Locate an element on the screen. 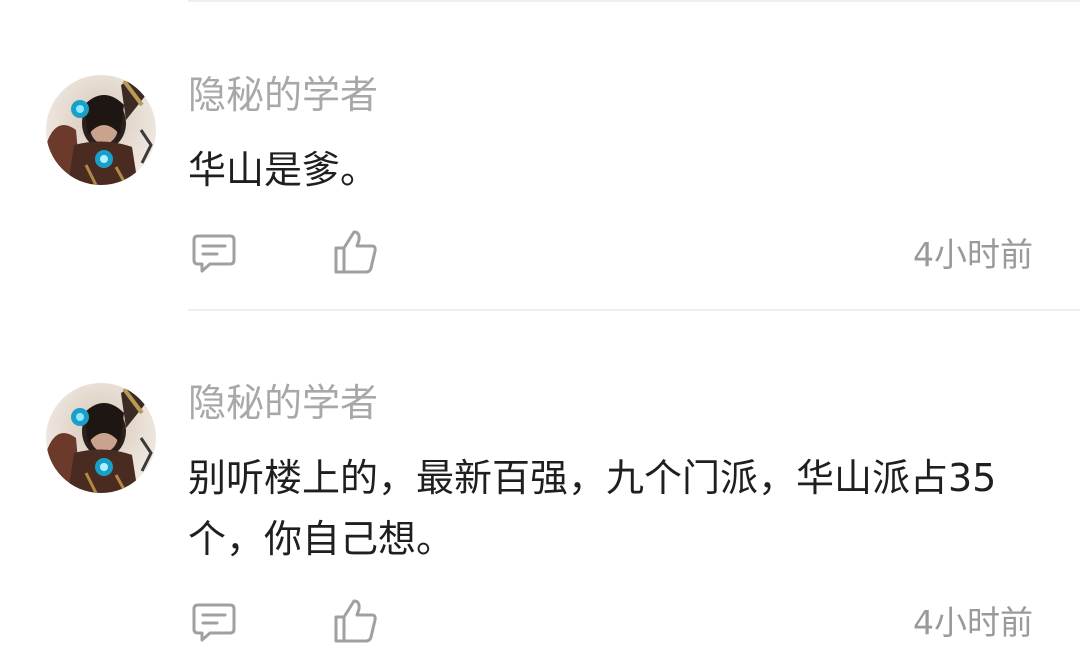 This screenshot has width=1080, height=653. comment-text: 华山是爹。 is located at coordinates (283, 170).